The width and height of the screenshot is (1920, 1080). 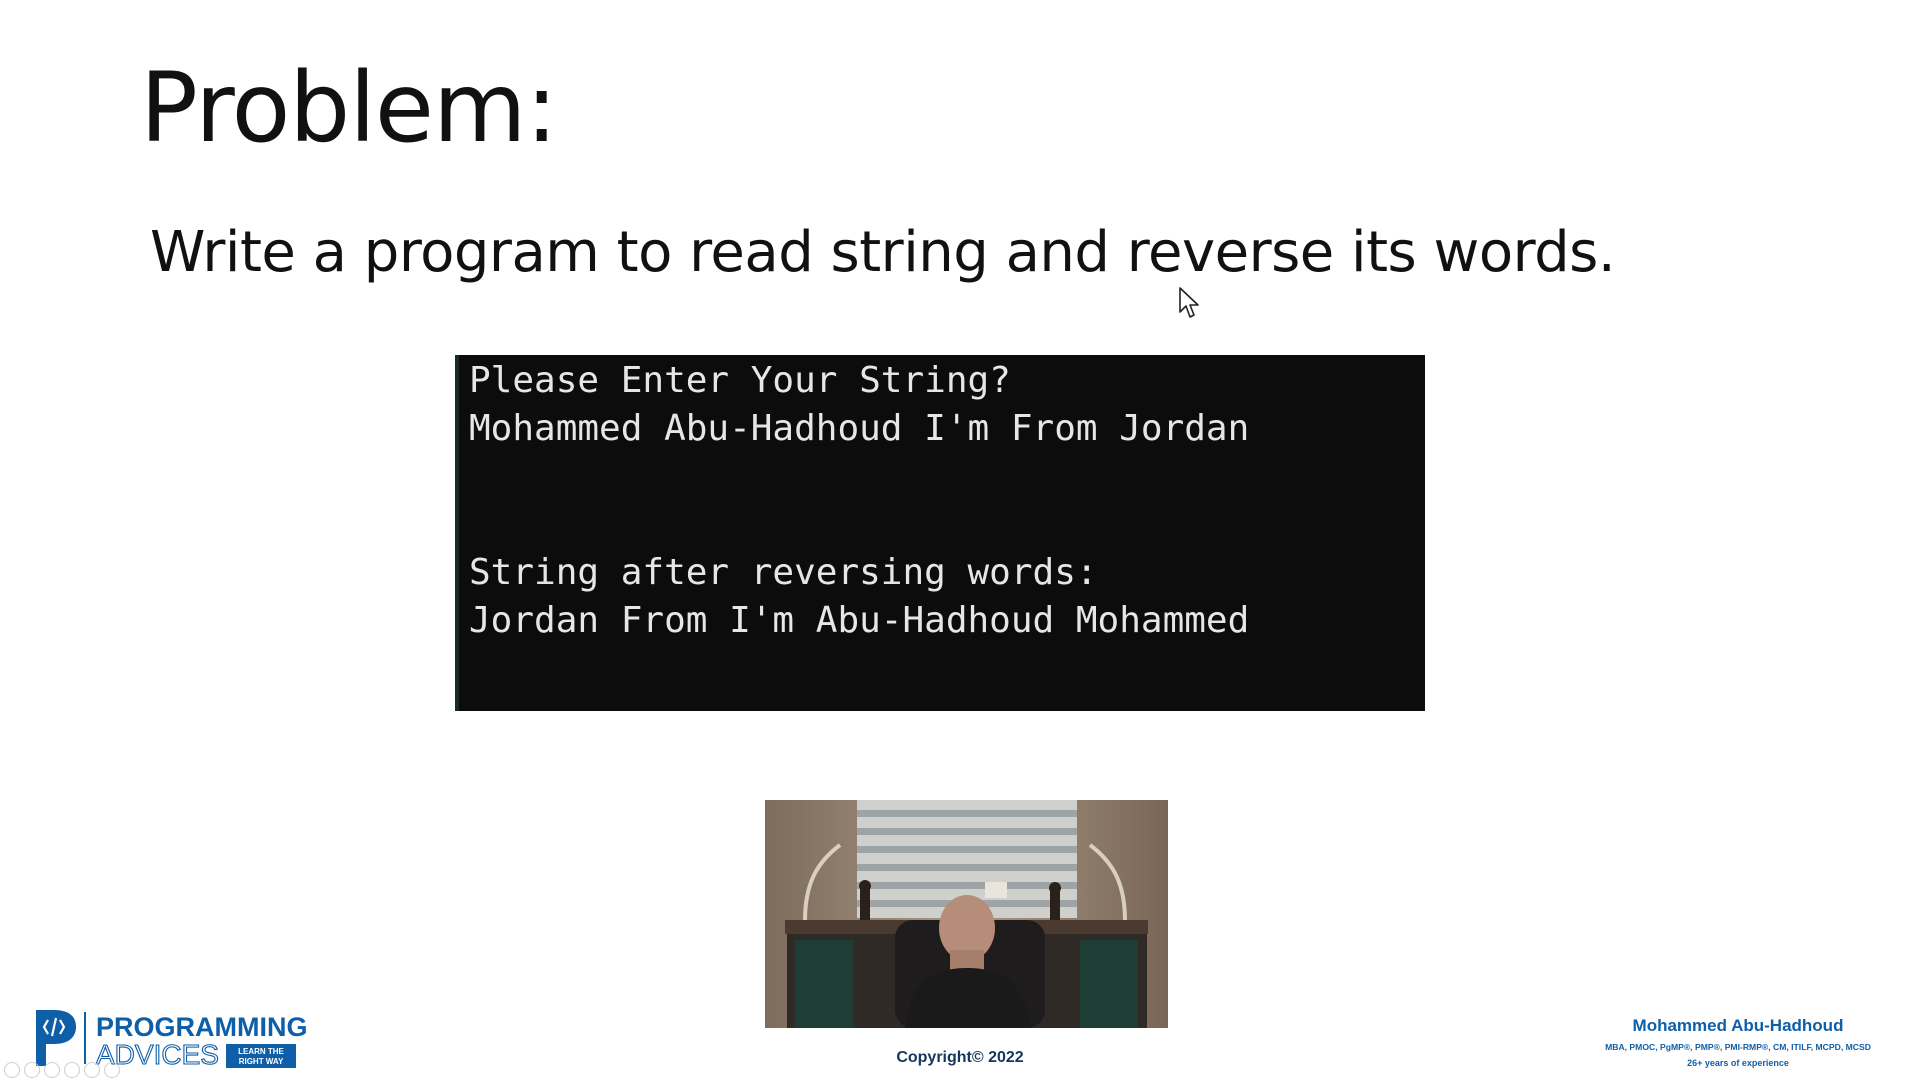 What do you see at coordinates (859, 620) in the screenshot?
I see `console-line: Jordan From I'm Abu-Hadhoud Mohammed` at bounding box center [859, 620].